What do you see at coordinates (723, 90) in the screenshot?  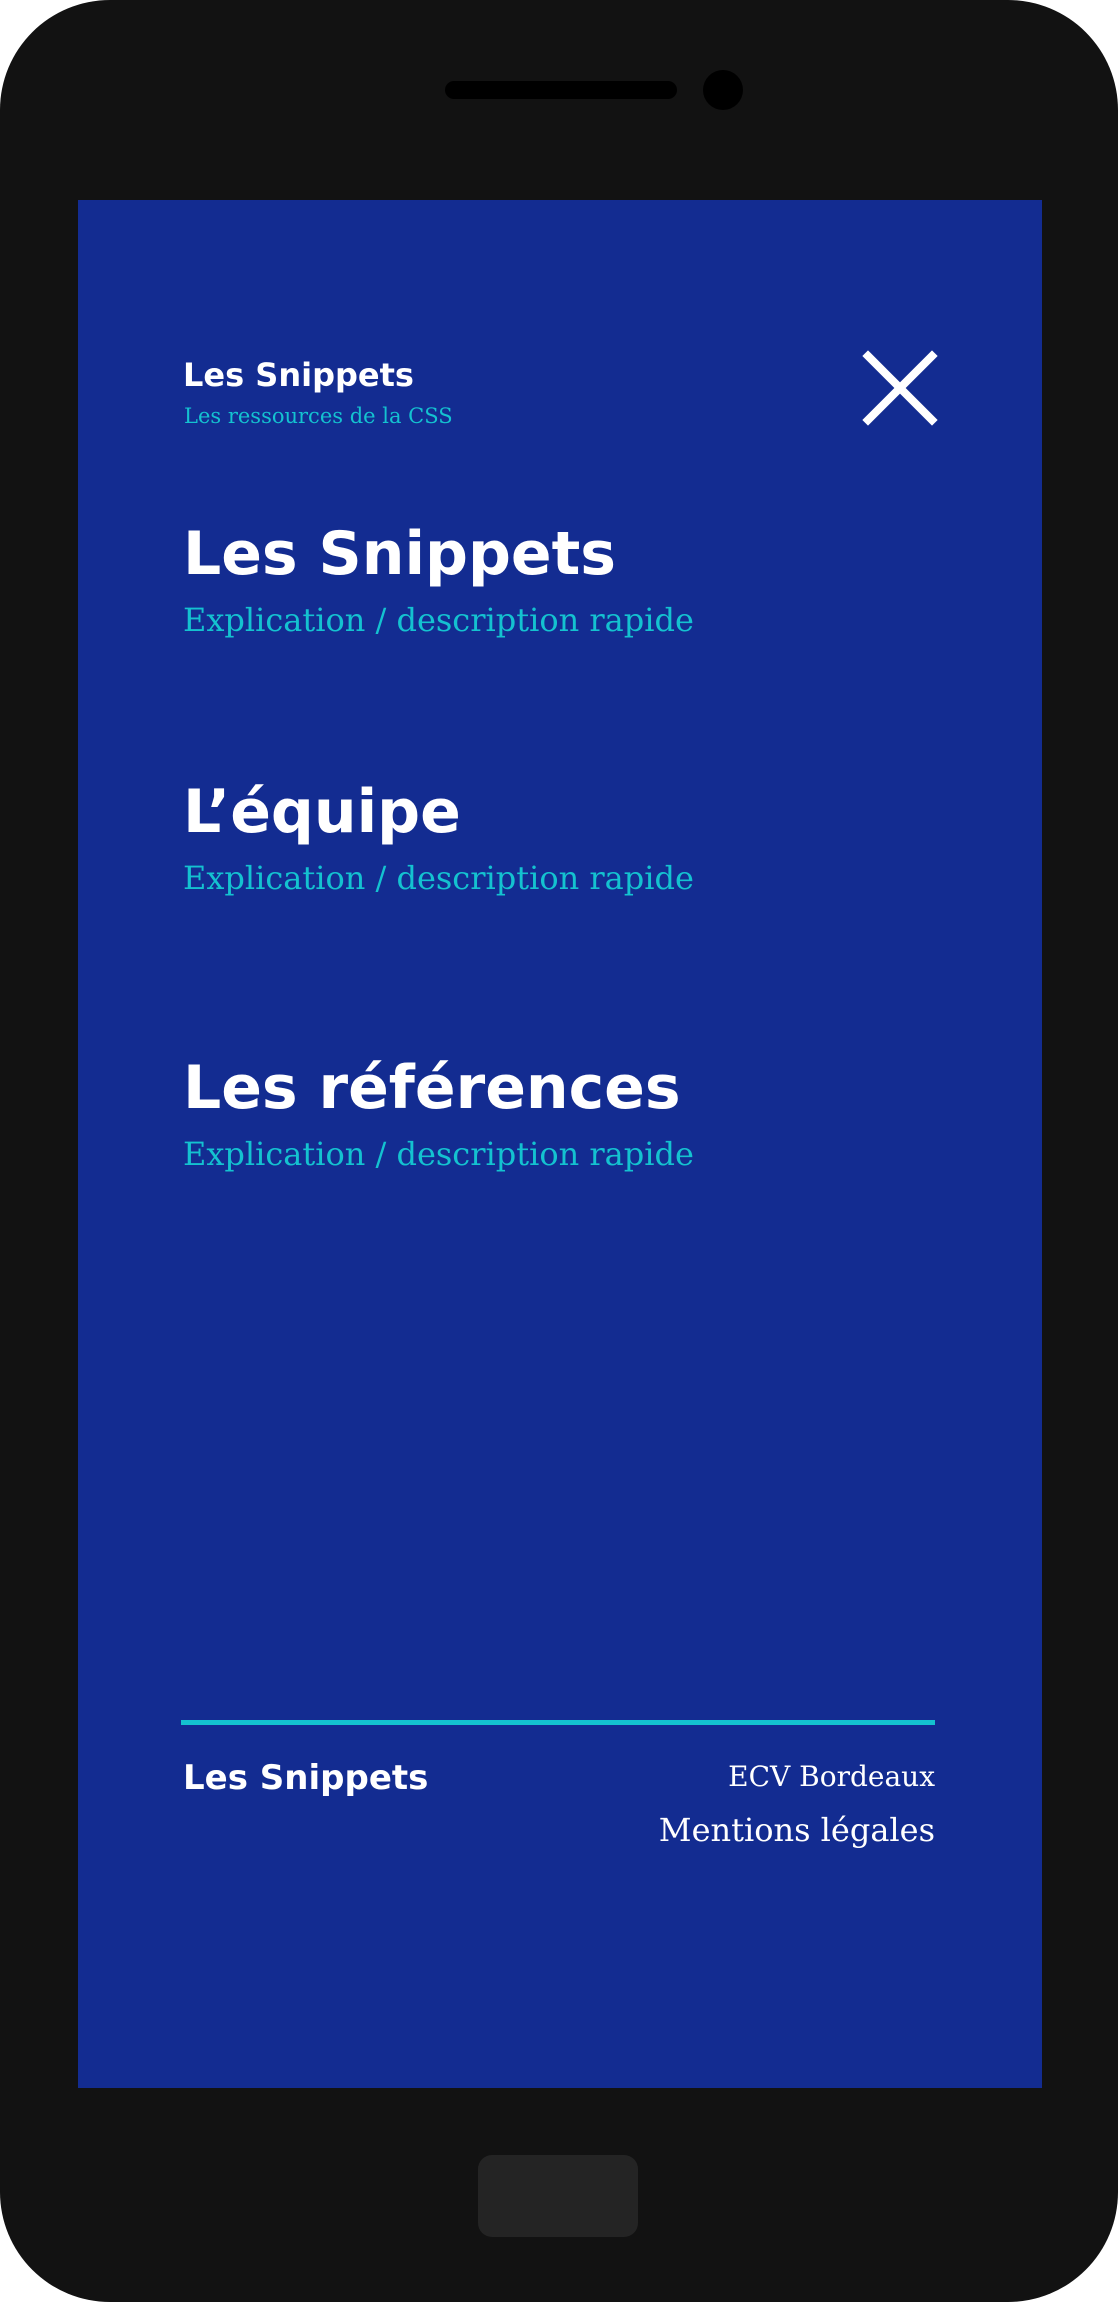 I see `front-camera` at bounding box center [723, 90].